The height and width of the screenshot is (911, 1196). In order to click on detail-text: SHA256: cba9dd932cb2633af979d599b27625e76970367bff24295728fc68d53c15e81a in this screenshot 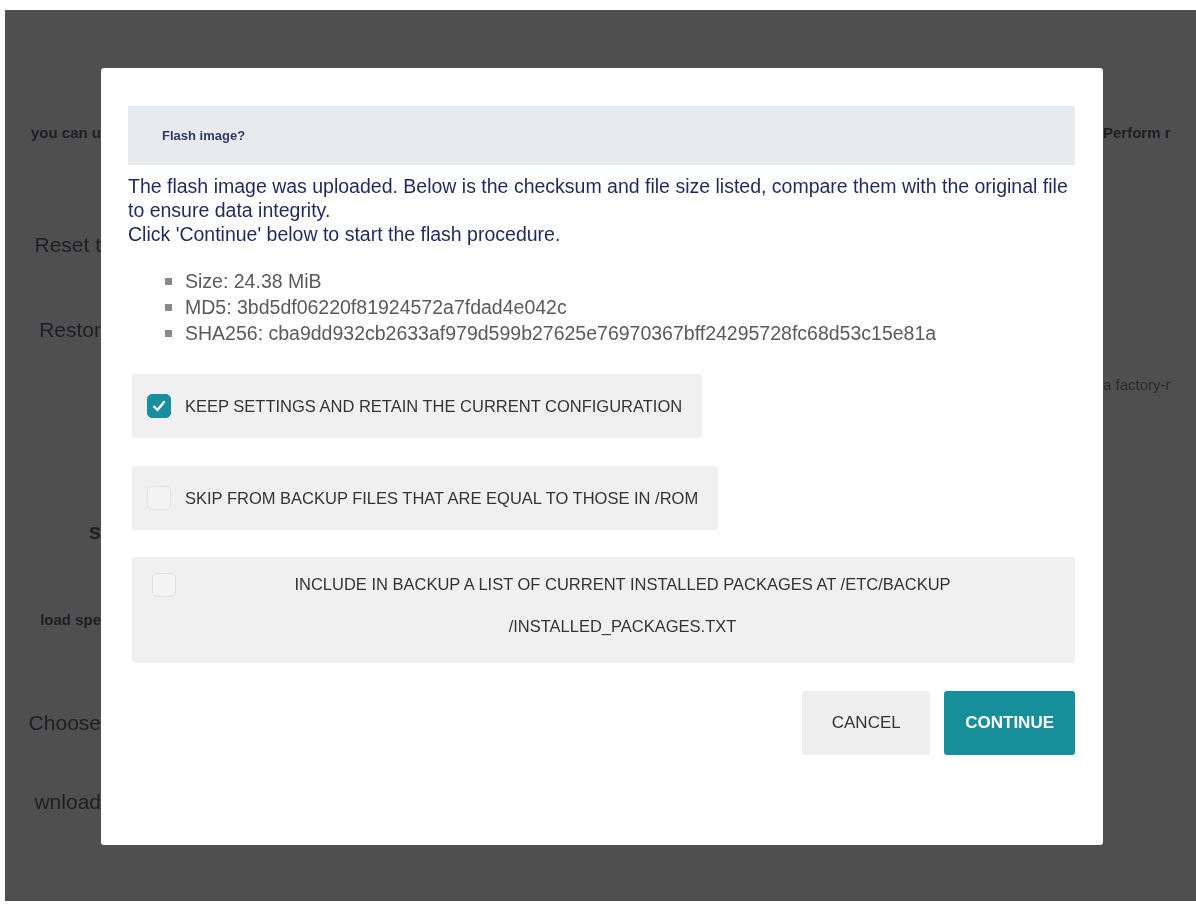, I will do `click(561, 333)`.